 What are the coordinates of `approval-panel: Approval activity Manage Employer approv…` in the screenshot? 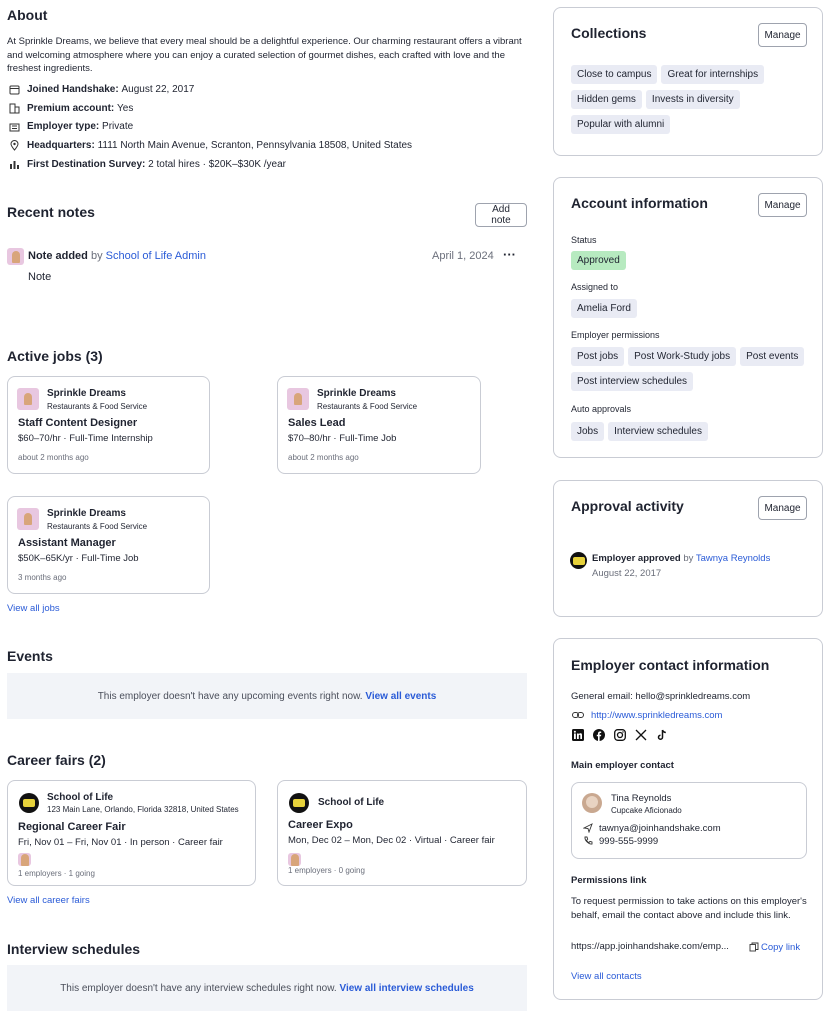 It's located at (688, 548).